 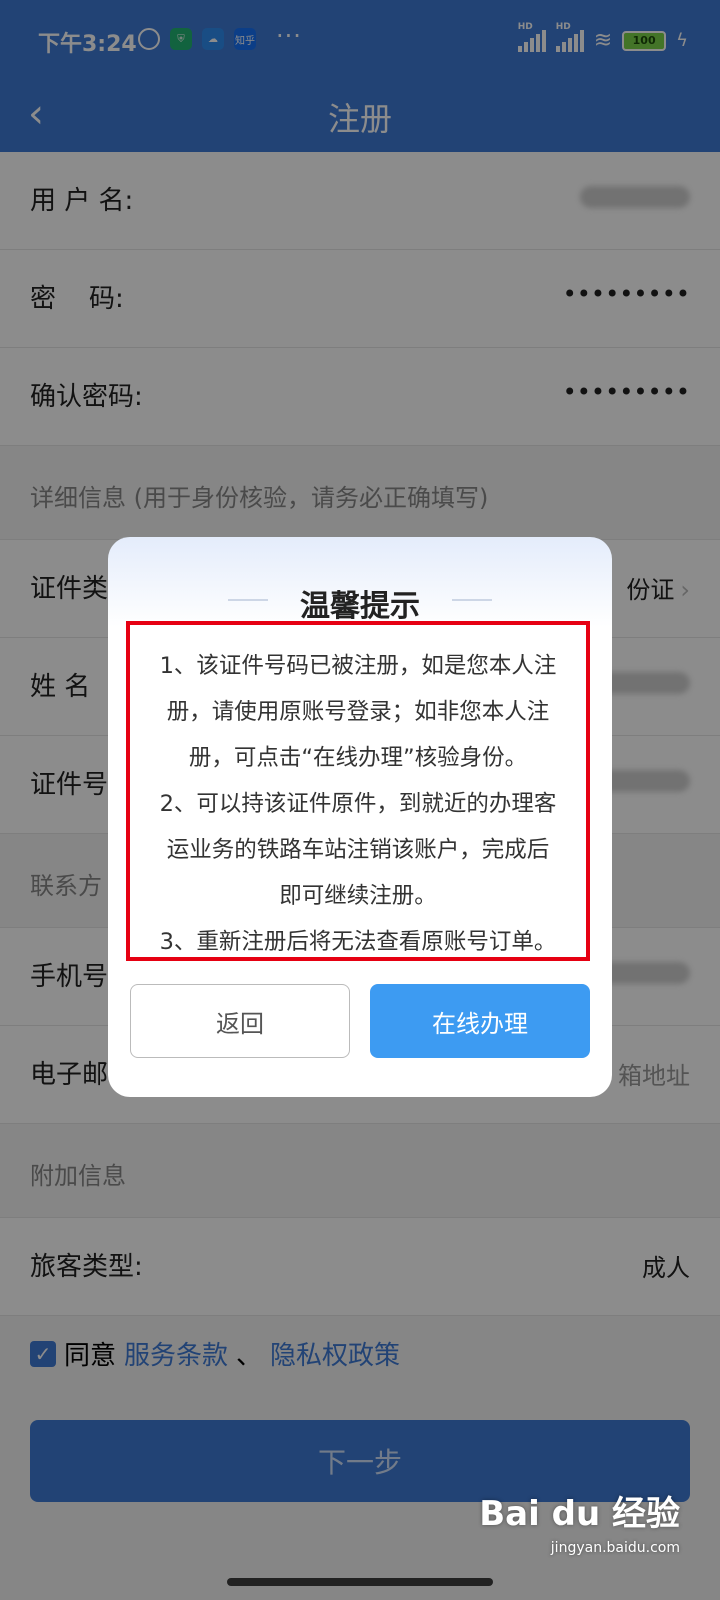 What do you see at coordinates (358, 712) in the screenshot?
I see `dialog-message-line: 册，请使用原账号登录；如非您本人注` at bounding box center [358, 712].